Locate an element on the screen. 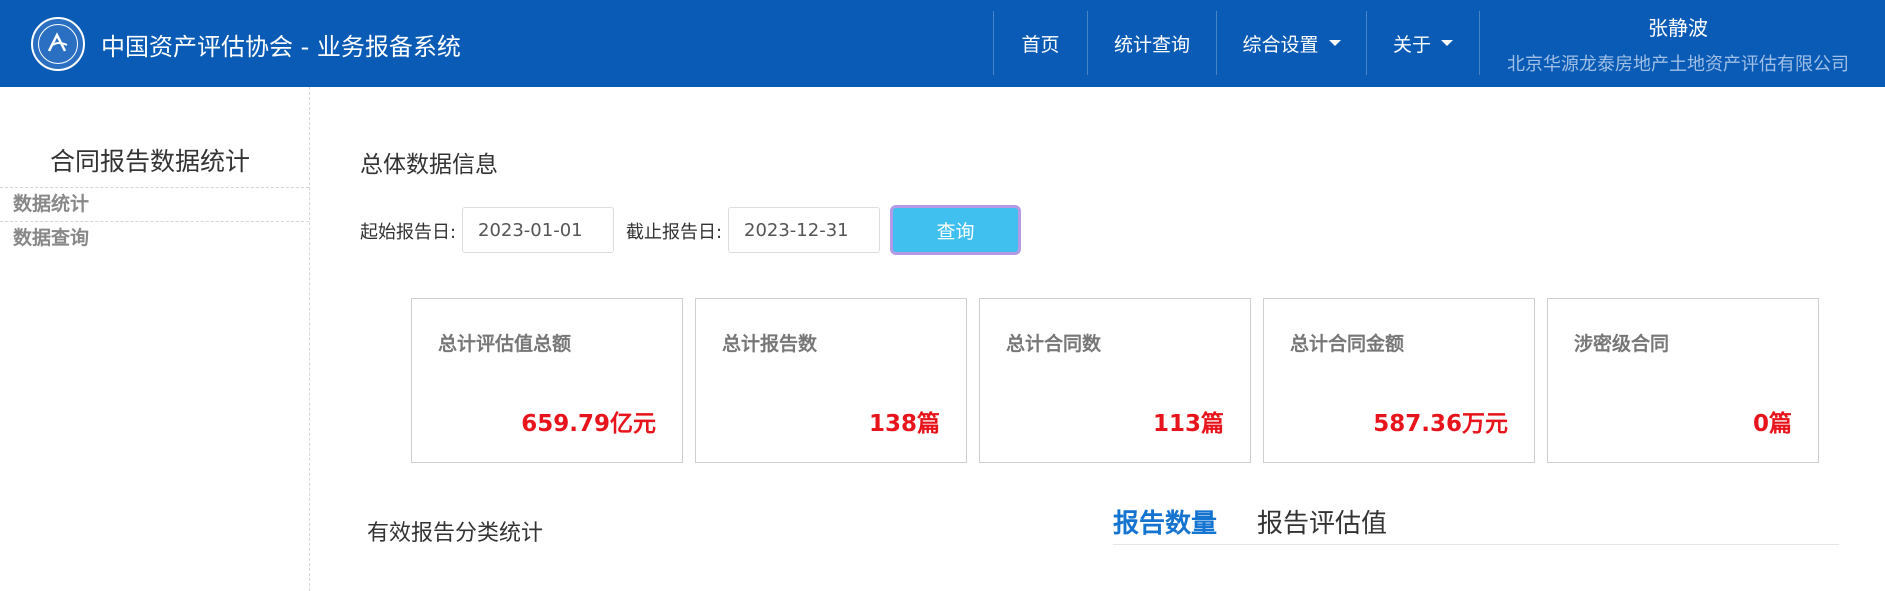  nav-item-label: 首页 is located at coordinates (1040, 44).